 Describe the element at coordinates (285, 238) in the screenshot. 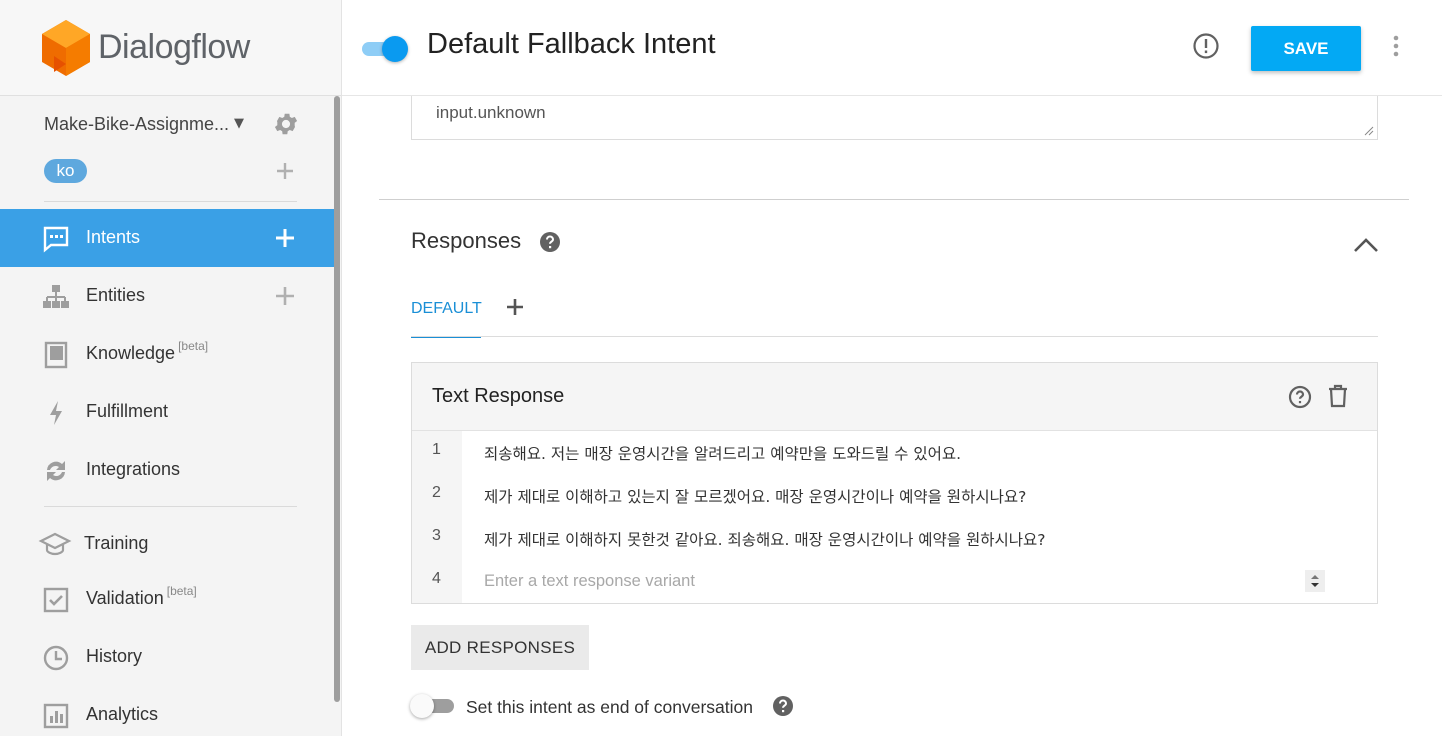

I see `add-intent-plus-icon` at that location.